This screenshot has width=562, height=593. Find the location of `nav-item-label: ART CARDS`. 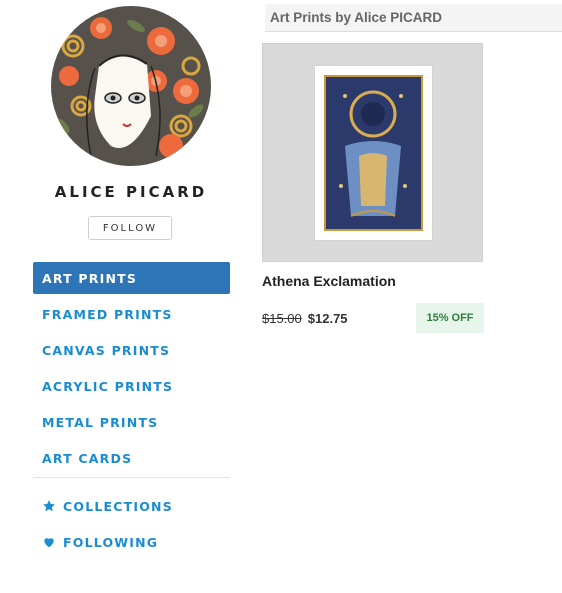

nav-item-label: ART CARDS is located at coordinates (87, 458).